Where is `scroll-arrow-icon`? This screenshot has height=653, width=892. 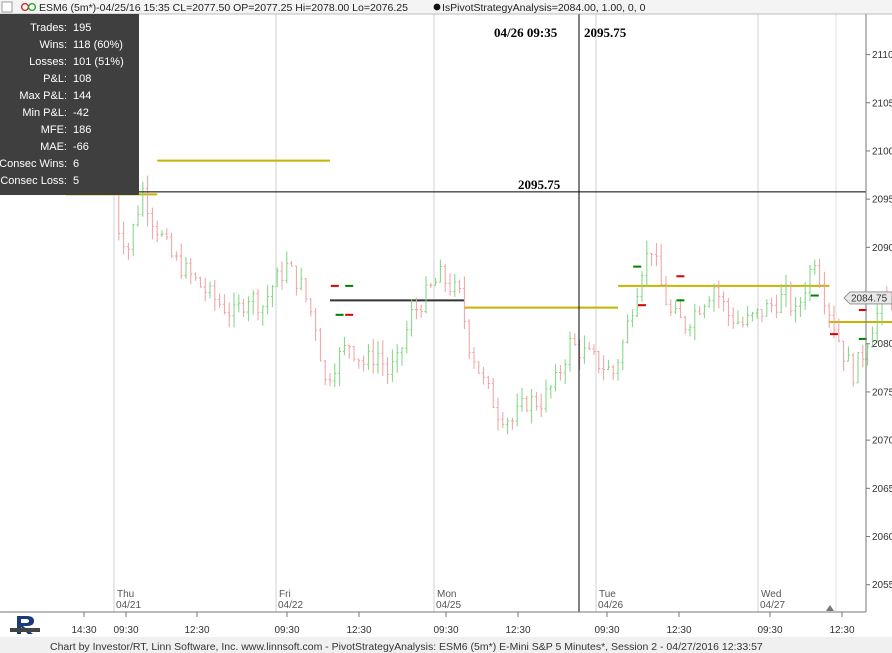
scroll-arrow-icon is located at coordinates (830, 608).